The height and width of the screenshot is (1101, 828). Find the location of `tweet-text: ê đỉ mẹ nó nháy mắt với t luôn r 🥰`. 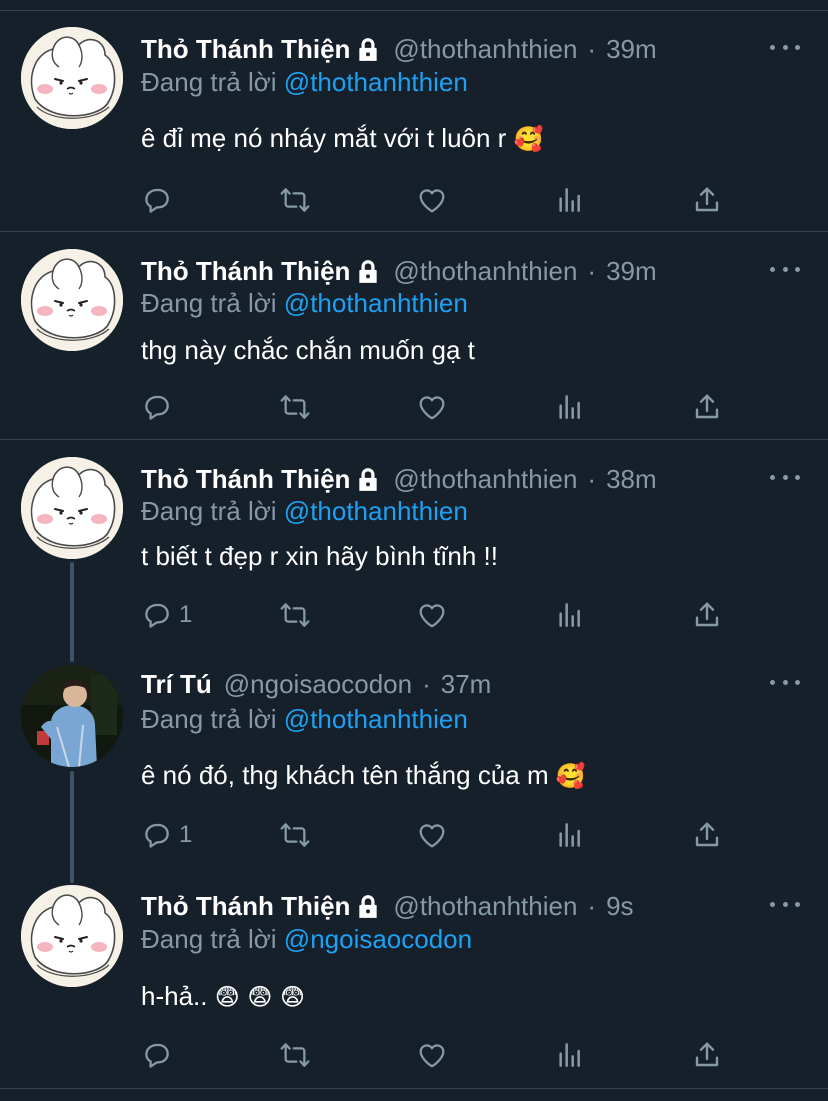

tweet-text: ê đỉ mẹ nó nháy mắt với t luôn r 🥰 is located at coordinates (342, 138).